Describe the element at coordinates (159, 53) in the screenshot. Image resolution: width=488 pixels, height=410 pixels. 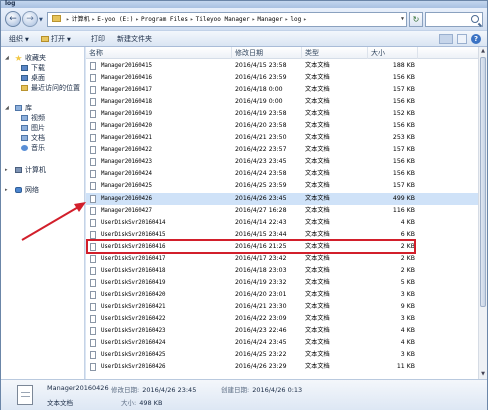
I see `column-header-name: 名称` at that location.